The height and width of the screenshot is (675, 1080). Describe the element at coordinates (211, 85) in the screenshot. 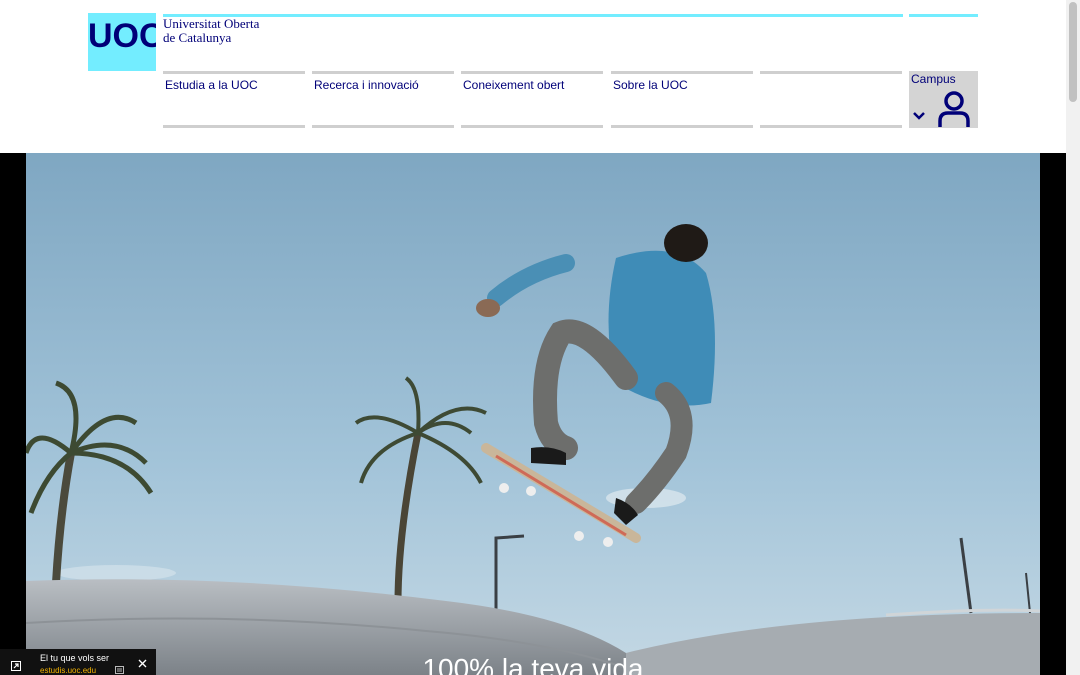

I see `nav-item-label: Estudia a la UOC` at that location.